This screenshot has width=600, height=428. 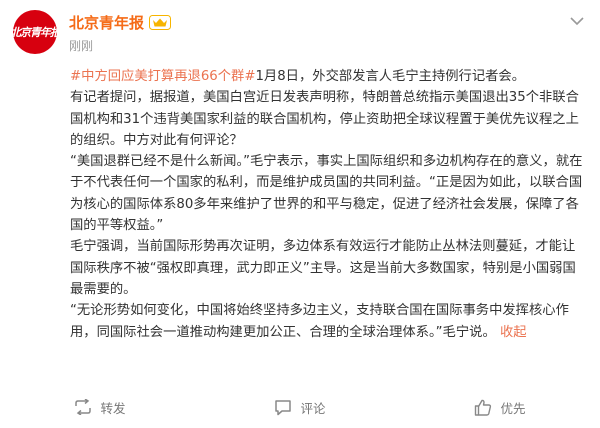 I want to click on avatar: 北京青年报, so click(x=35, y=32).